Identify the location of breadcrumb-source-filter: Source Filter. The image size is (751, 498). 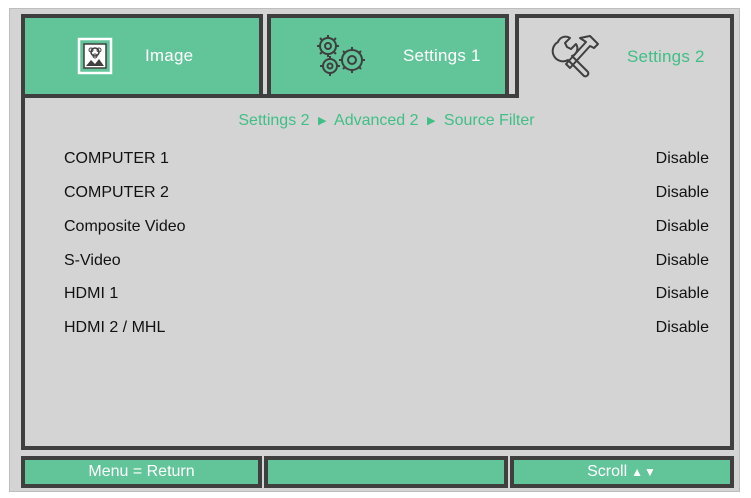
(489, 120).